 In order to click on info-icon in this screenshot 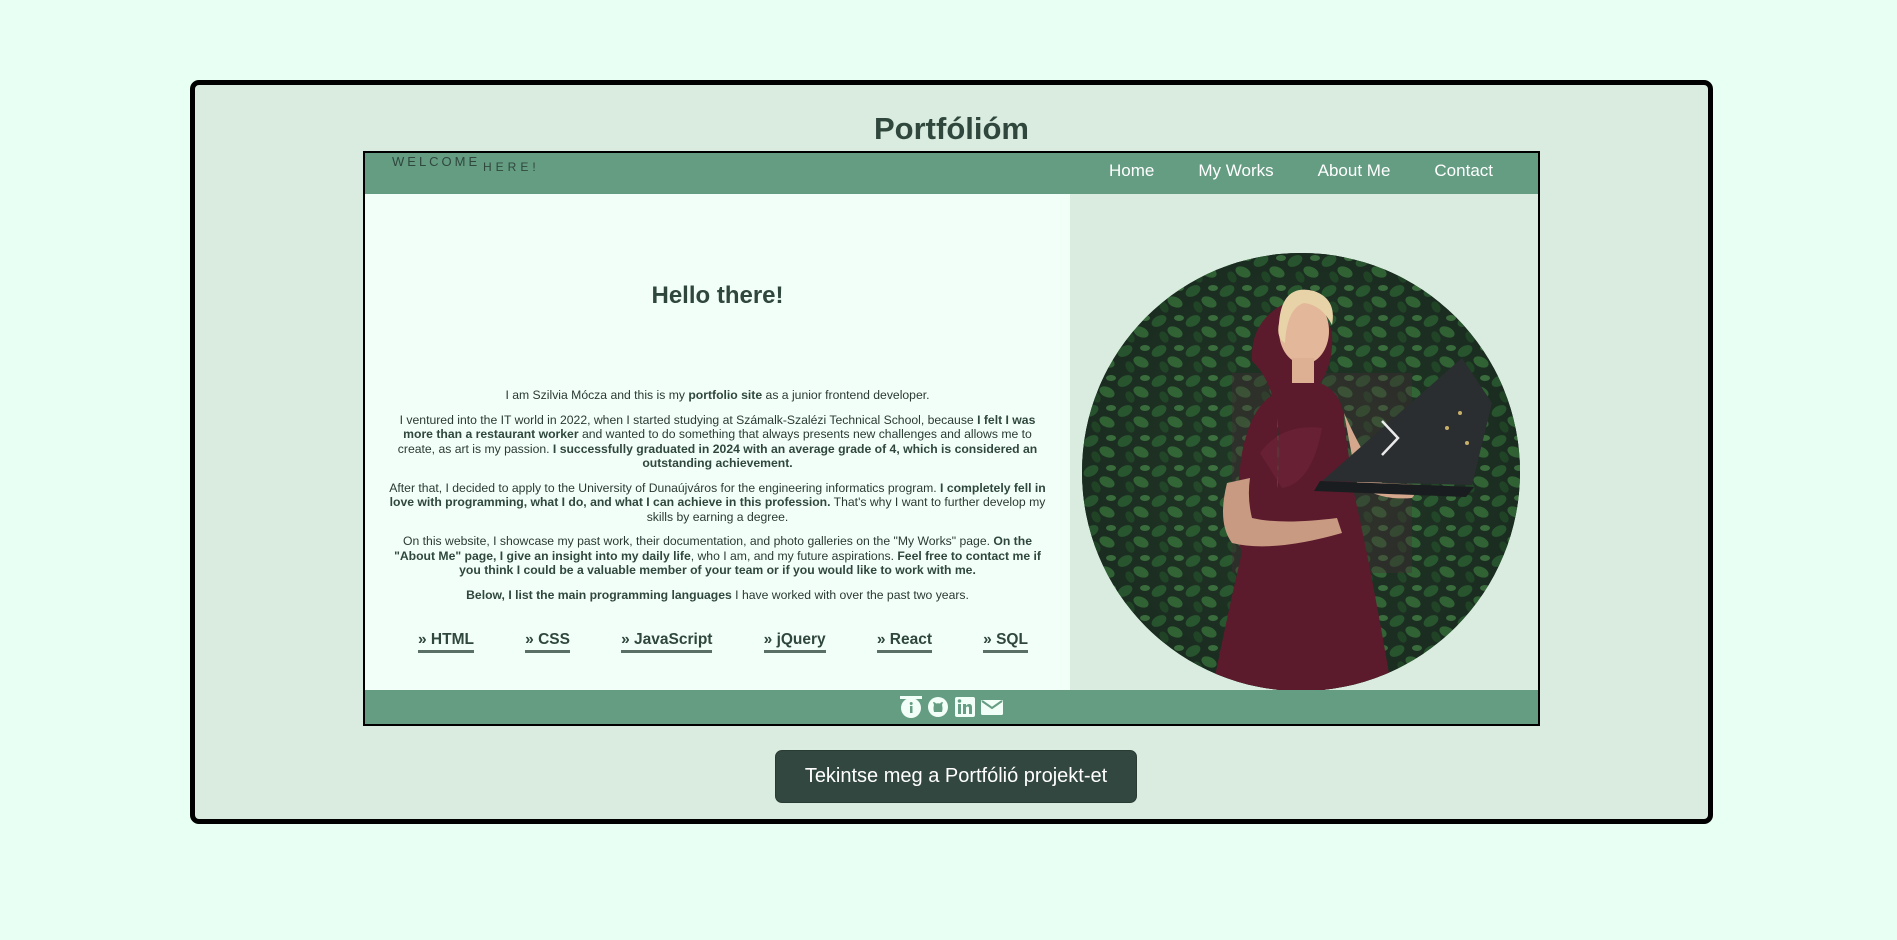, I will do `click(911, 707)`.